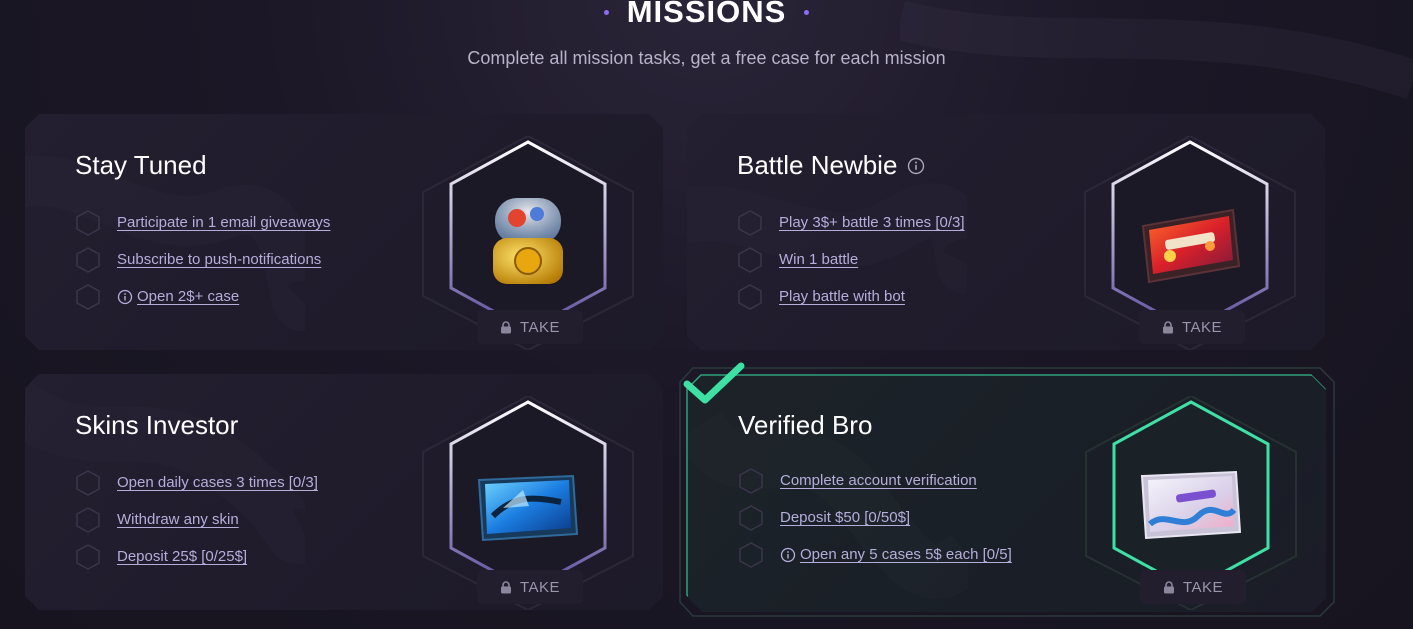  I want to click on blue-shark-weapon-case-image, so click(528, 508).